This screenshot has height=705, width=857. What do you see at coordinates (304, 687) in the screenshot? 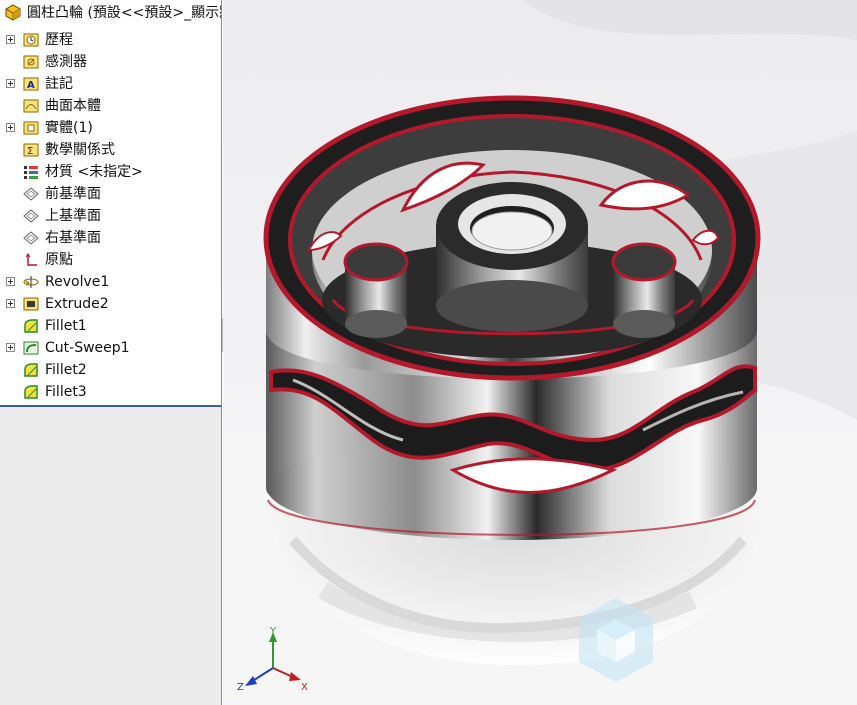
I see `triad-x-label: X` at bounding box center [304, 687].